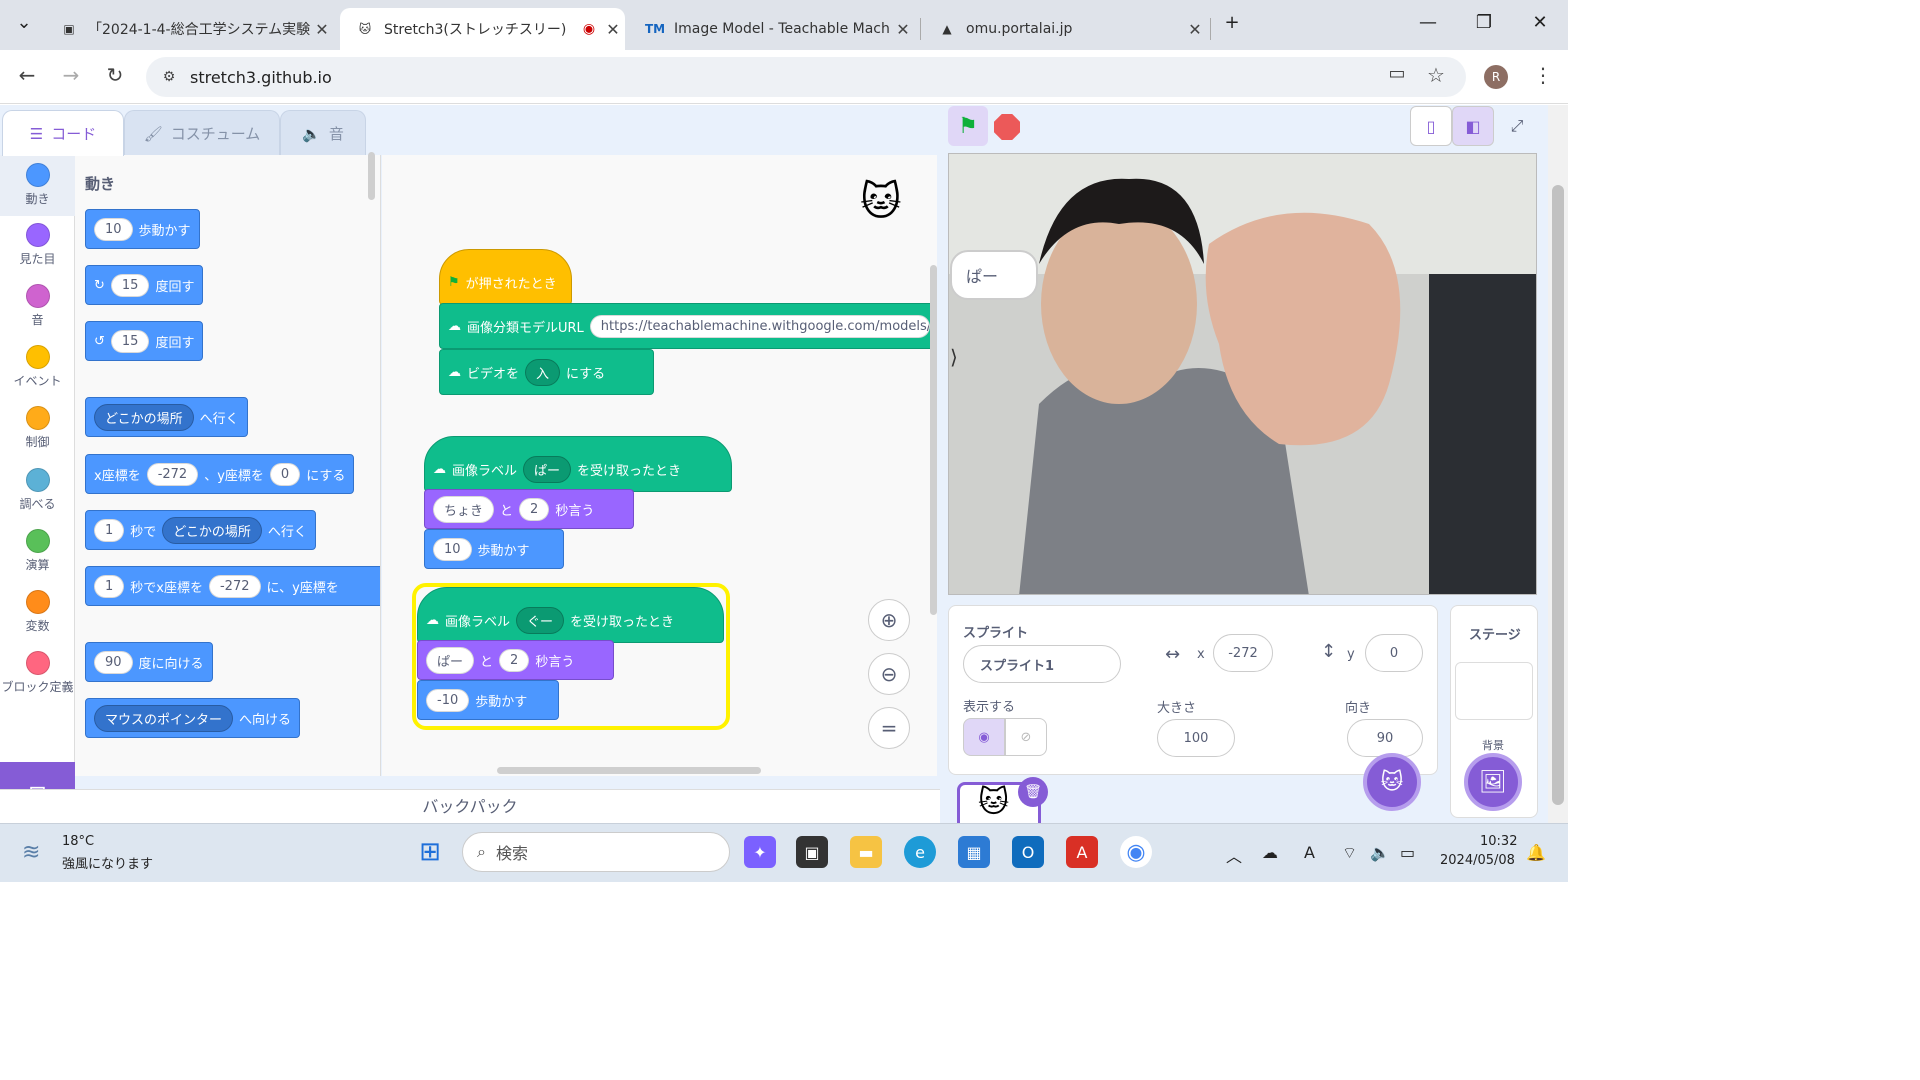 The image size is (1920, 1080). What do you see at coordinates (629, 770) in the screenshot?
I see `workspace-hscrollbar` at bounding box center [629, 770].